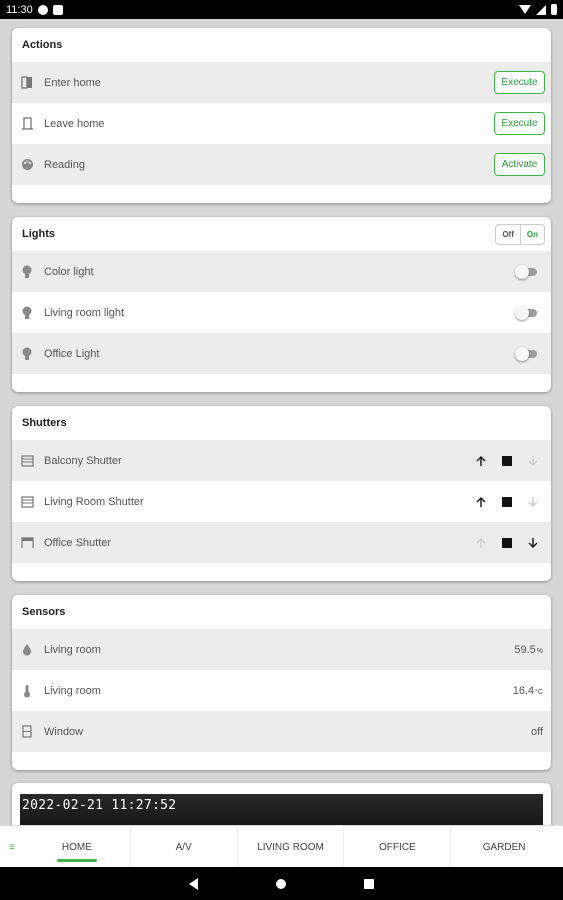 The image size is (563, 900). What do you see at coordinates (281, 731) in the screenshot?
I see `sensor-row-window: Window off` at bounding box center [281, 731].